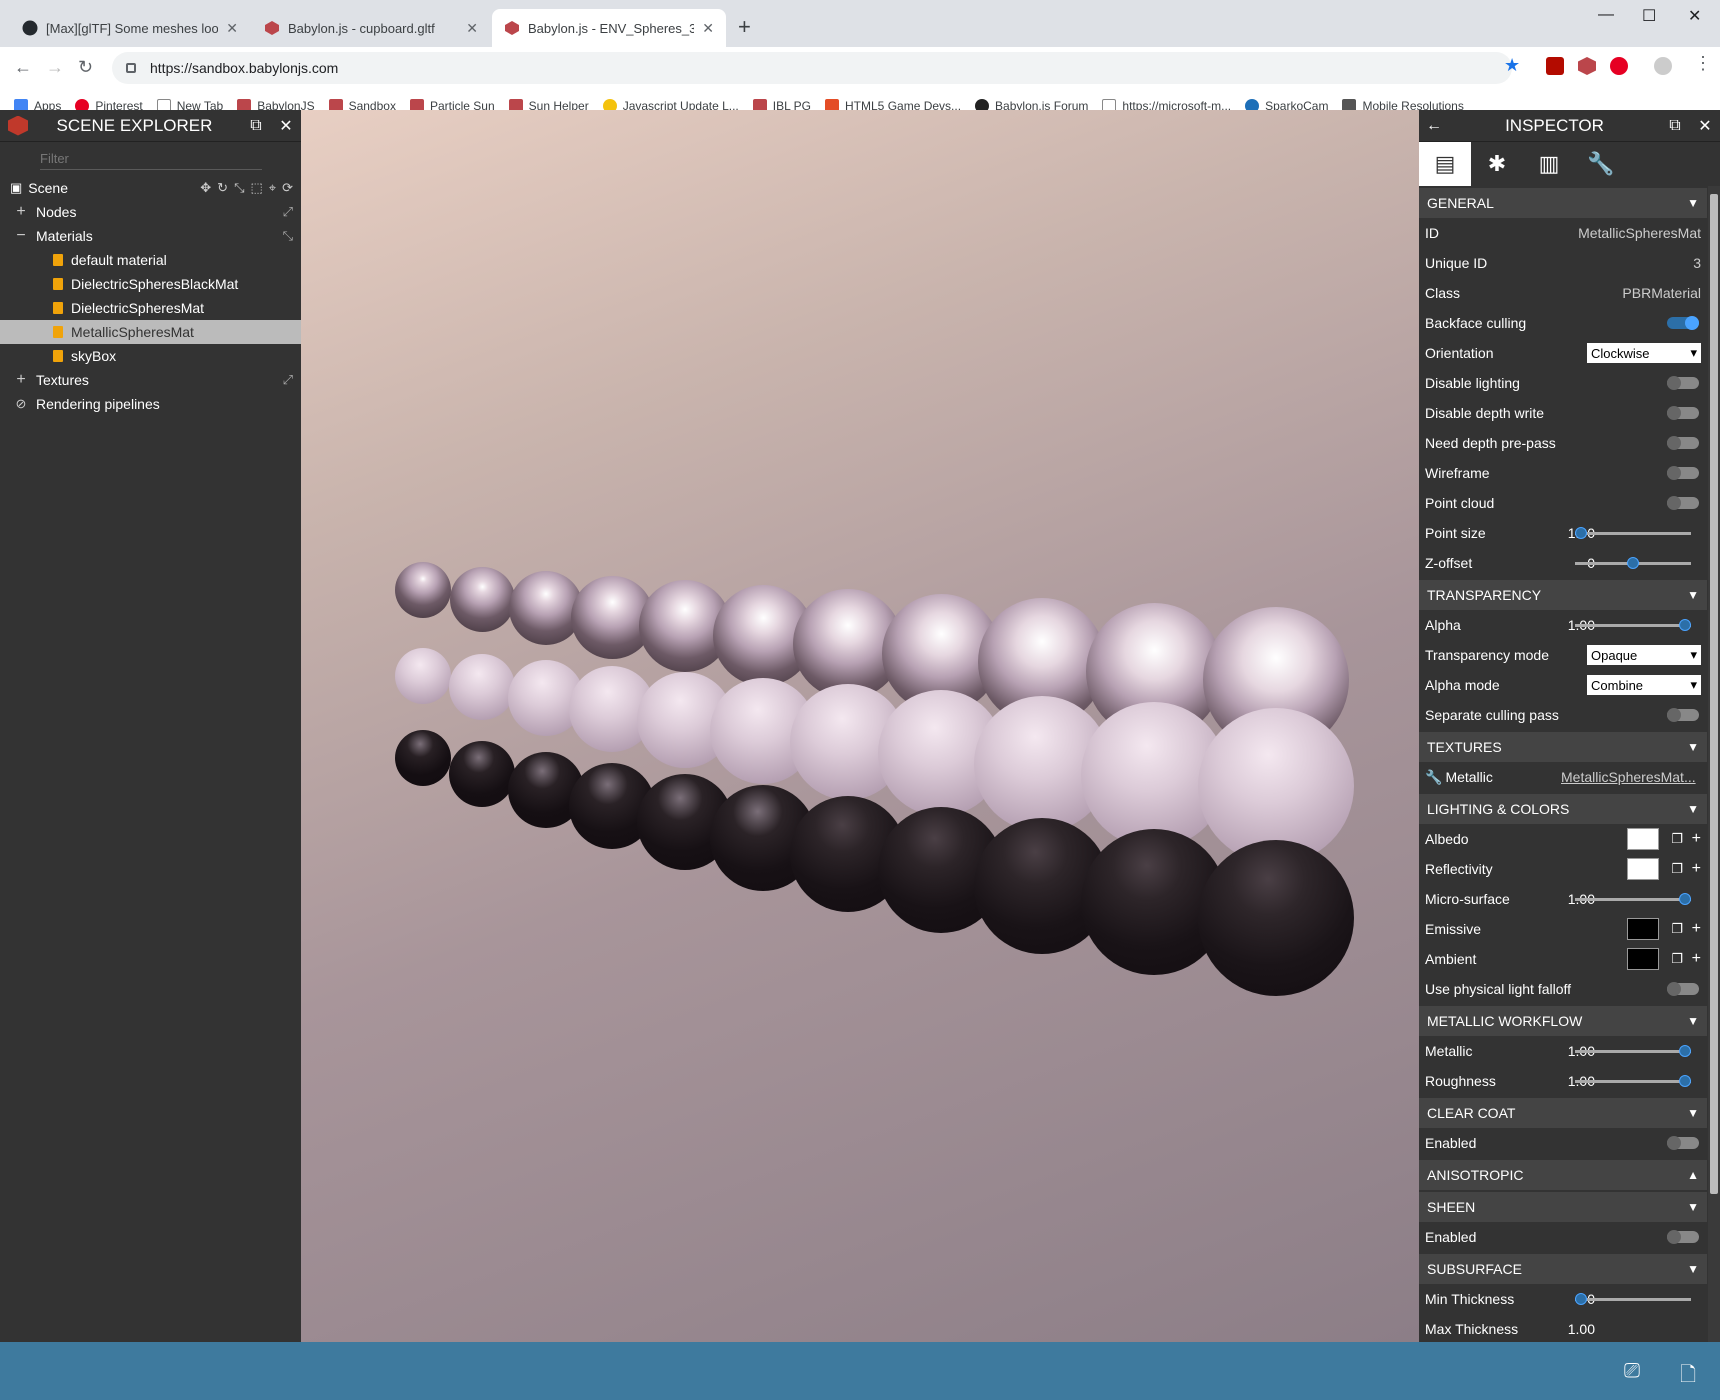 Image resolution: width=1720 pixels, height=1400 pixels. Describe the element at coordinates (287, 188) in the screenshot. I see `refresh-icon: ⟳` at that location.